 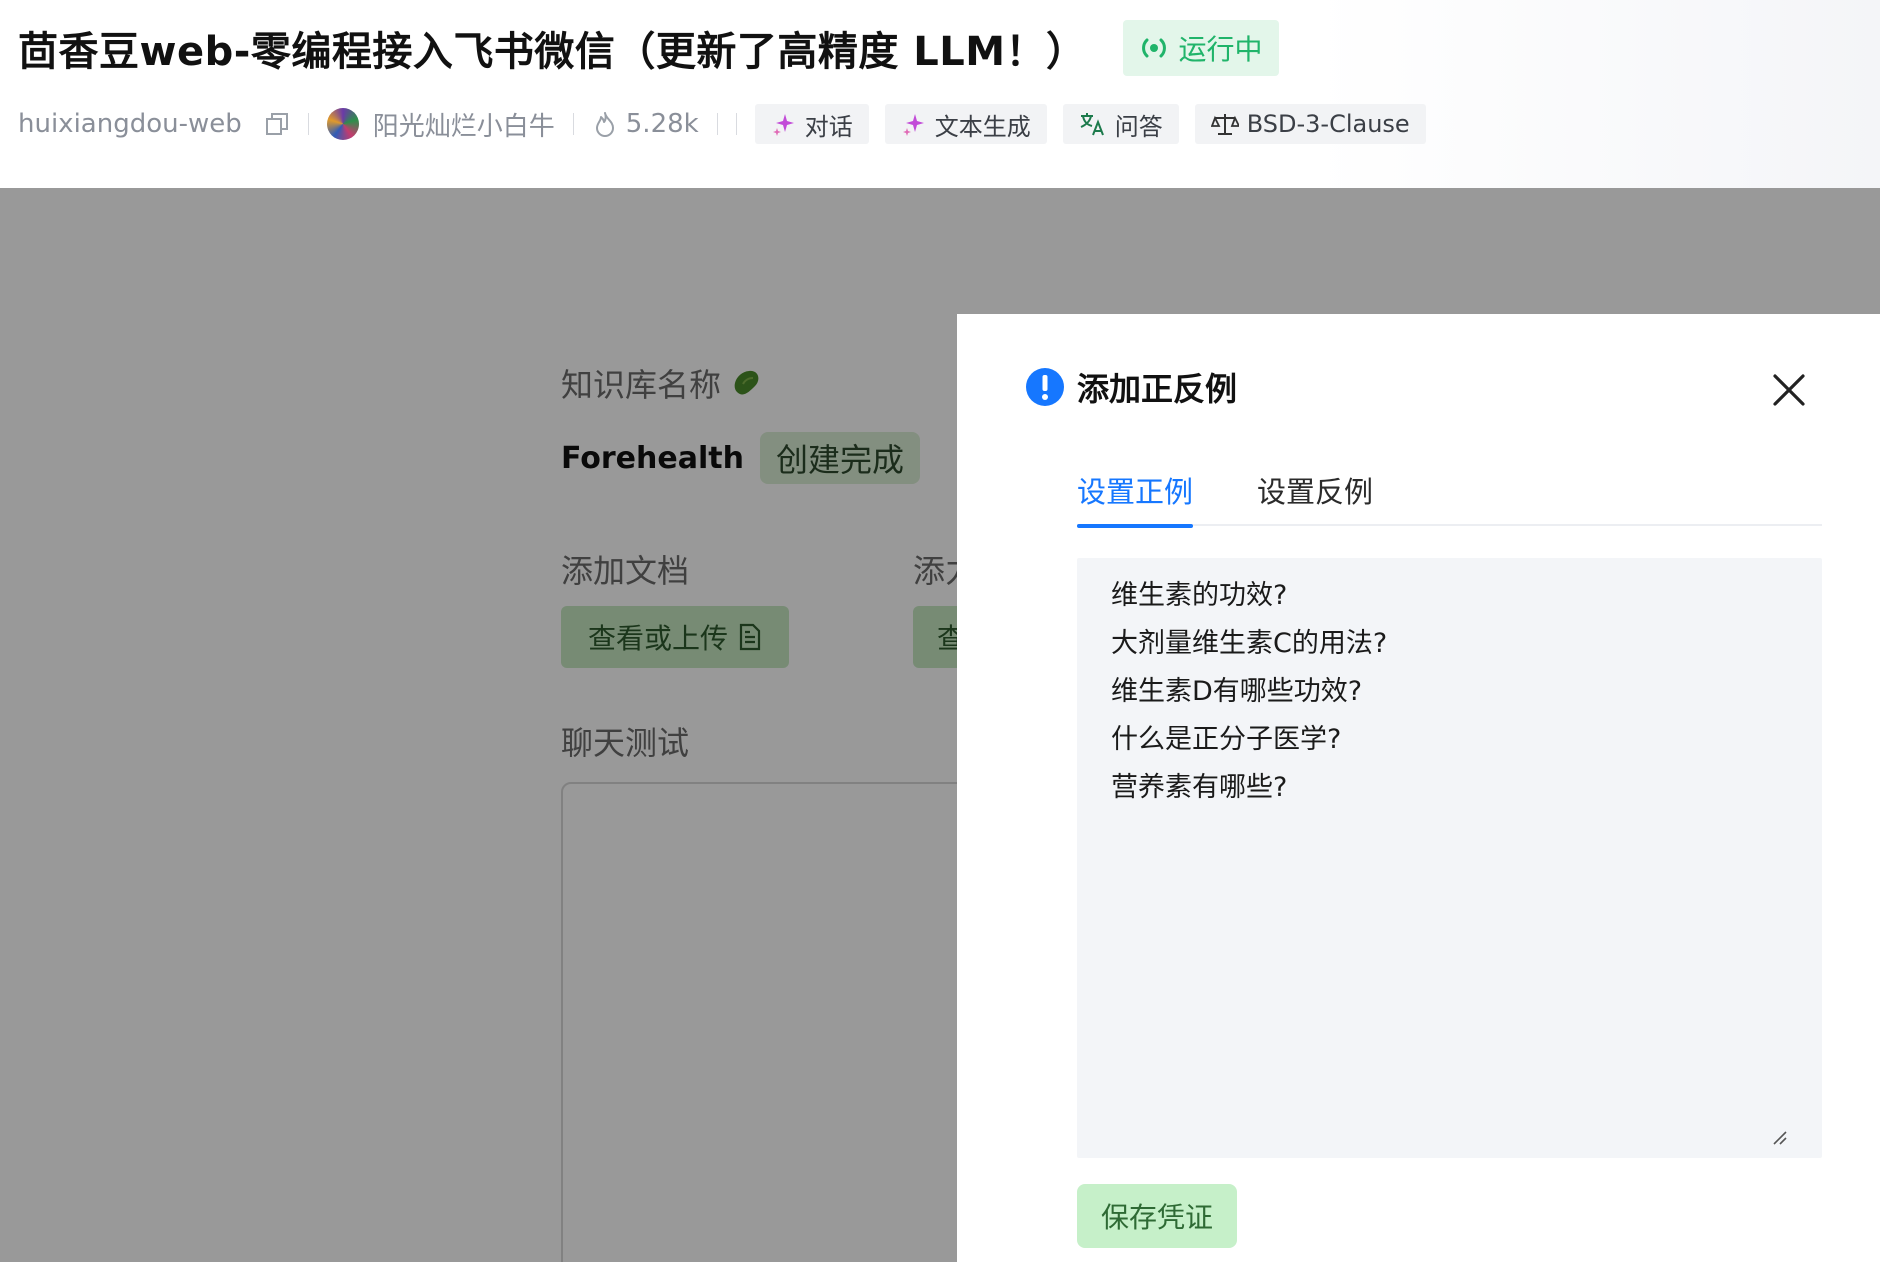 What do you see at coordinates (982, 126) in the screenshot?
I see `tag-label: 文本生成` at bounding box center [982, 126].